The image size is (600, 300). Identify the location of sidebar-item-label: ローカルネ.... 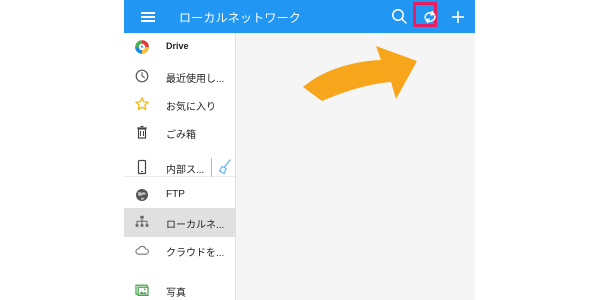
(195, 225).